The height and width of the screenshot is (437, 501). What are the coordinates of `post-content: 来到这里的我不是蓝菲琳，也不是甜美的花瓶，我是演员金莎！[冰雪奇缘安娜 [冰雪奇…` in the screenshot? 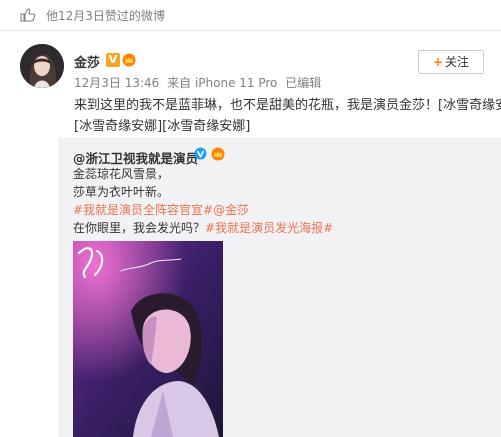 It's located at (287, 116).